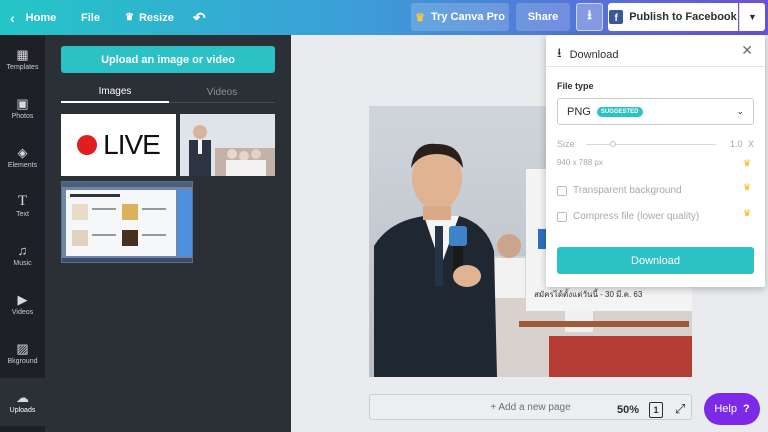  I want to click on question-icon: ?, so click(746, 409).